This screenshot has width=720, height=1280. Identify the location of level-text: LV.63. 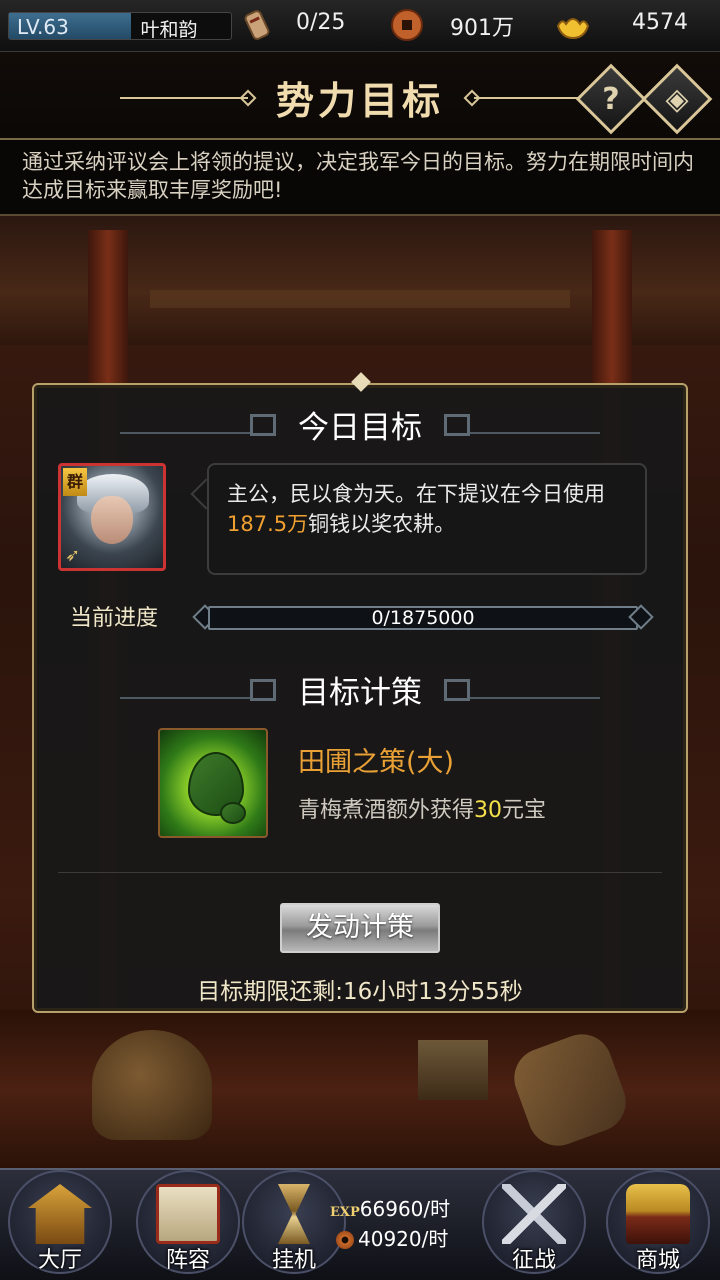
(43, 27).